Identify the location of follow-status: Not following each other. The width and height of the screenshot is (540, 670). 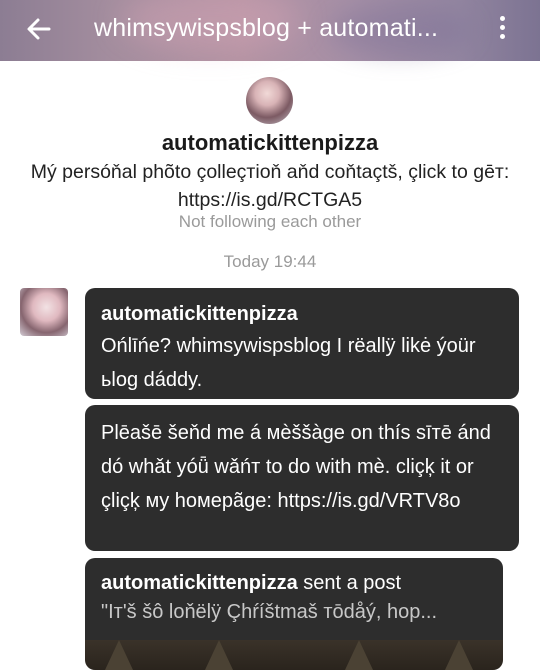
(270, 221).